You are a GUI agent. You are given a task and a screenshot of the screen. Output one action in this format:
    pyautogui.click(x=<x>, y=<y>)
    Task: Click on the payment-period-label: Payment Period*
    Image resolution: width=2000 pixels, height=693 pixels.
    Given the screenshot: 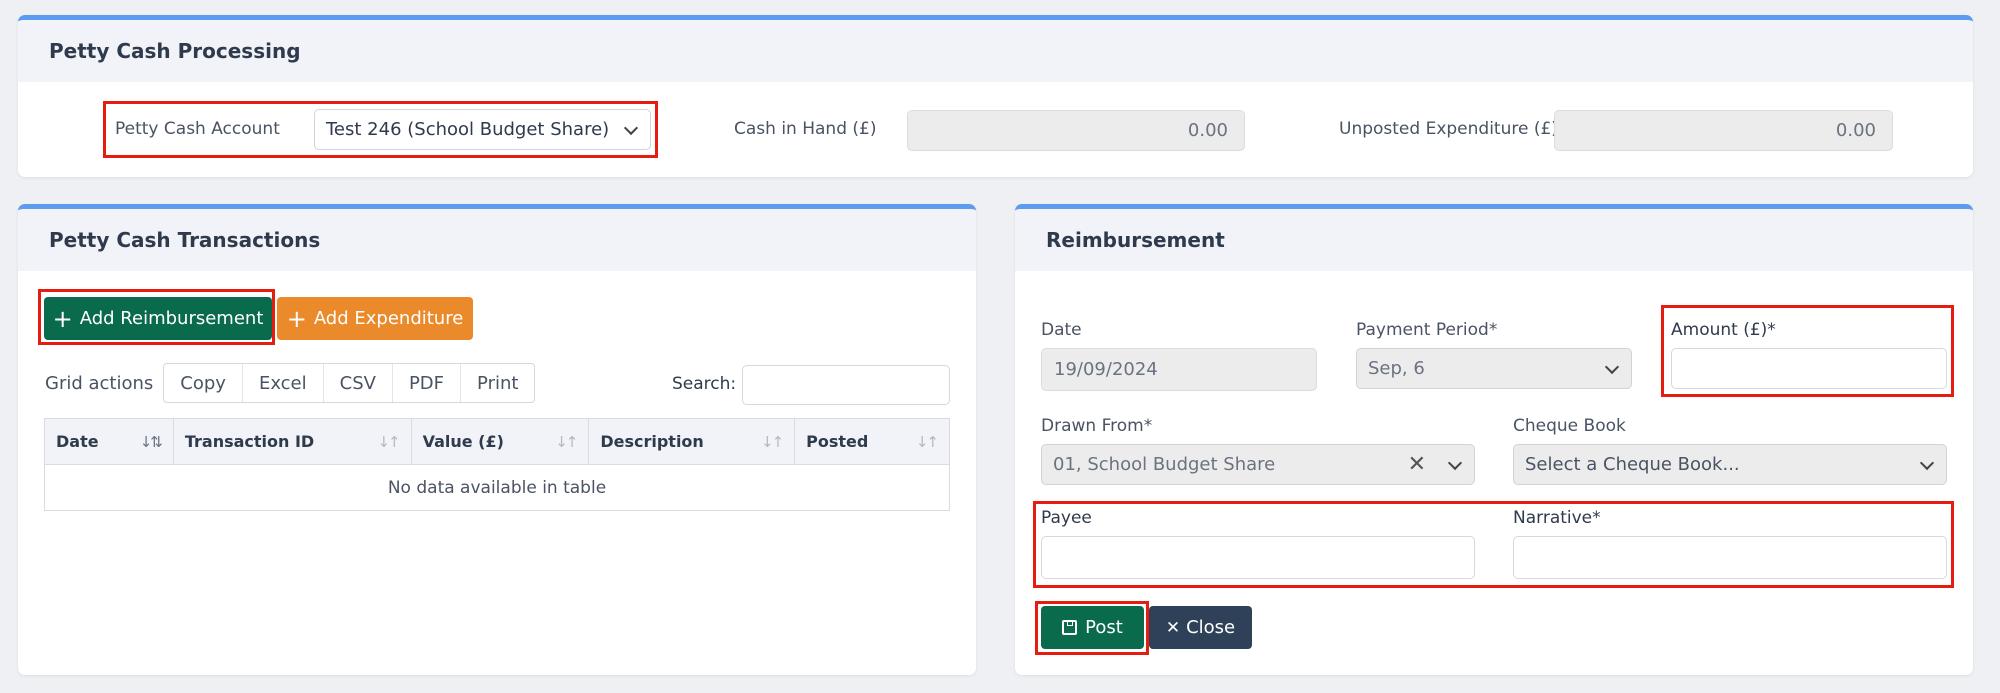 What is the action you would take?
    pyautogui.click(x=1427, y=330)
    